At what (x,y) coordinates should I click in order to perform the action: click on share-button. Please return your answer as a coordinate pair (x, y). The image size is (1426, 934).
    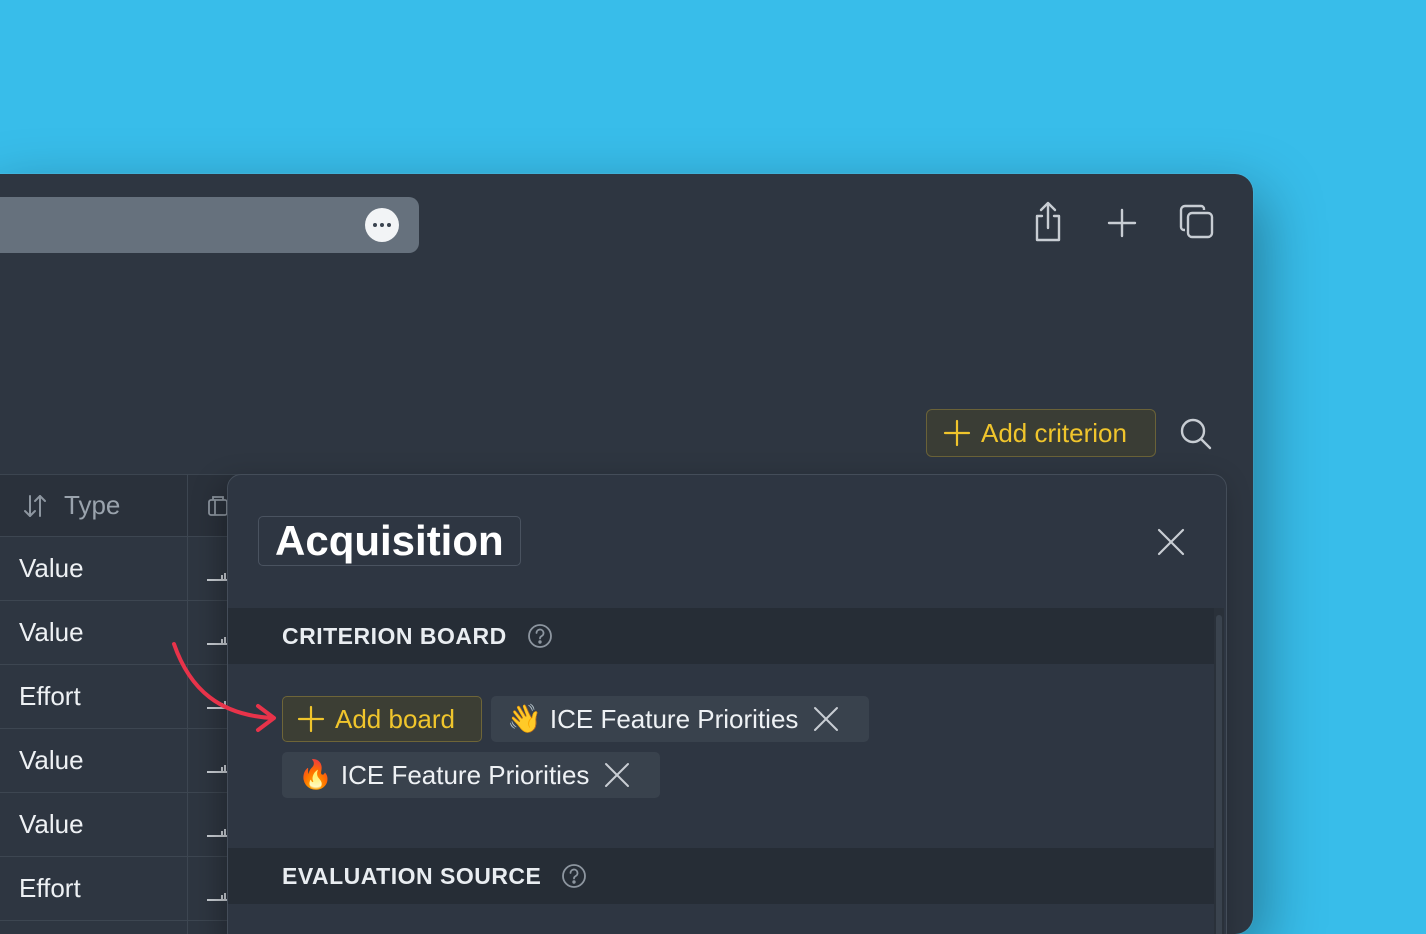
    Looking at the image, I should click on (1048, 222).